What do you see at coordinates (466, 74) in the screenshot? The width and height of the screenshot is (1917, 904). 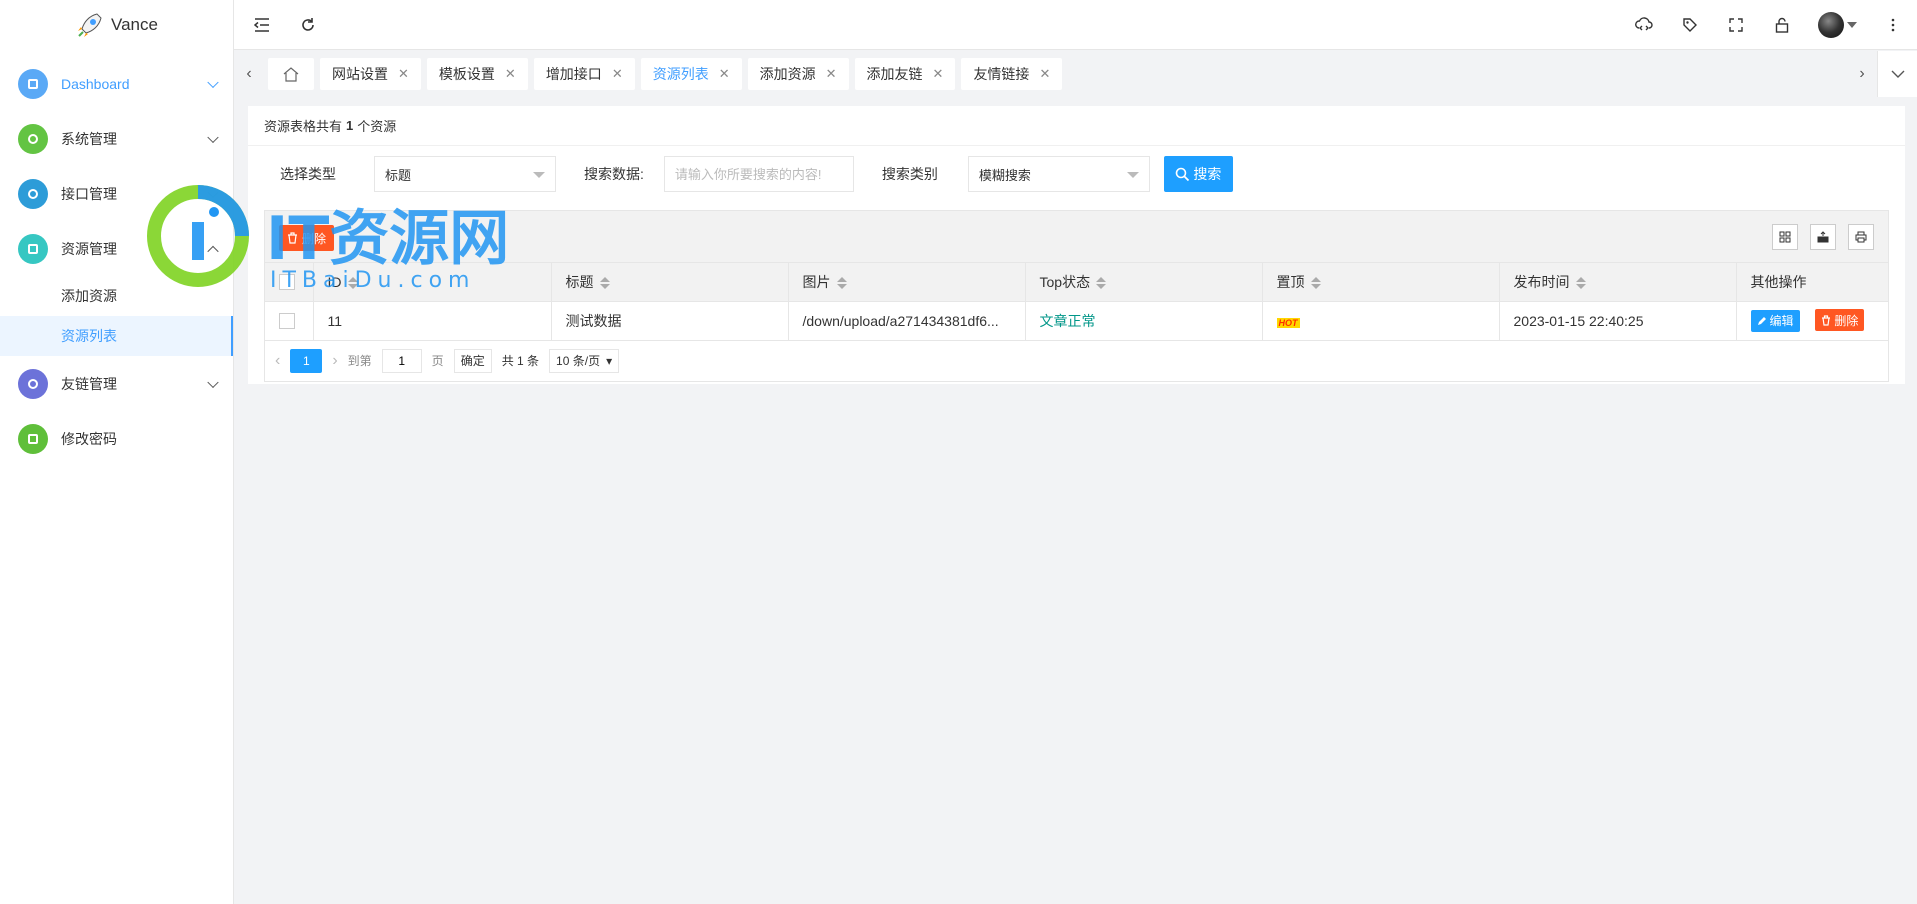 I see `tab-label: 模板设置` at bounding box center [466, 74].